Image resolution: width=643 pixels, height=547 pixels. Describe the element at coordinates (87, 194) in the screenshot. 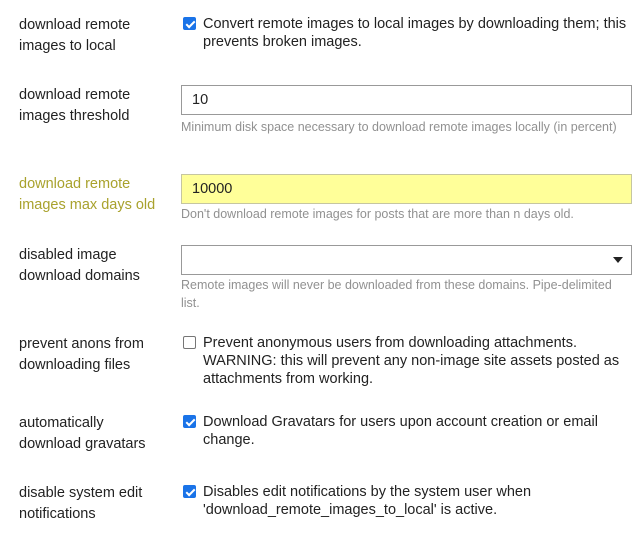

I see `setting-label-download-remote-images-max-days-old: download remote images max days old` at that location.